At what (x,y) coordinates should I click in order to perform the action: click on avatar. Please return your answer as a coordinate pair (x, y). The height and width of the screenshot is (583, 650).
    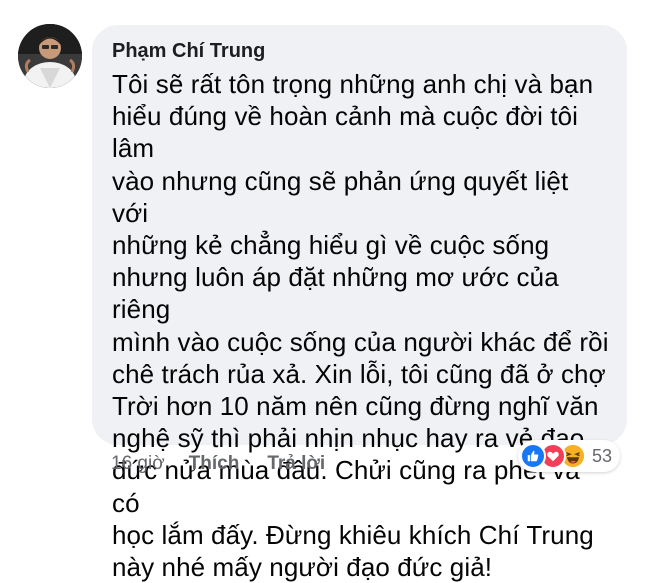
    Looking at the image, I should click on (50, 56).